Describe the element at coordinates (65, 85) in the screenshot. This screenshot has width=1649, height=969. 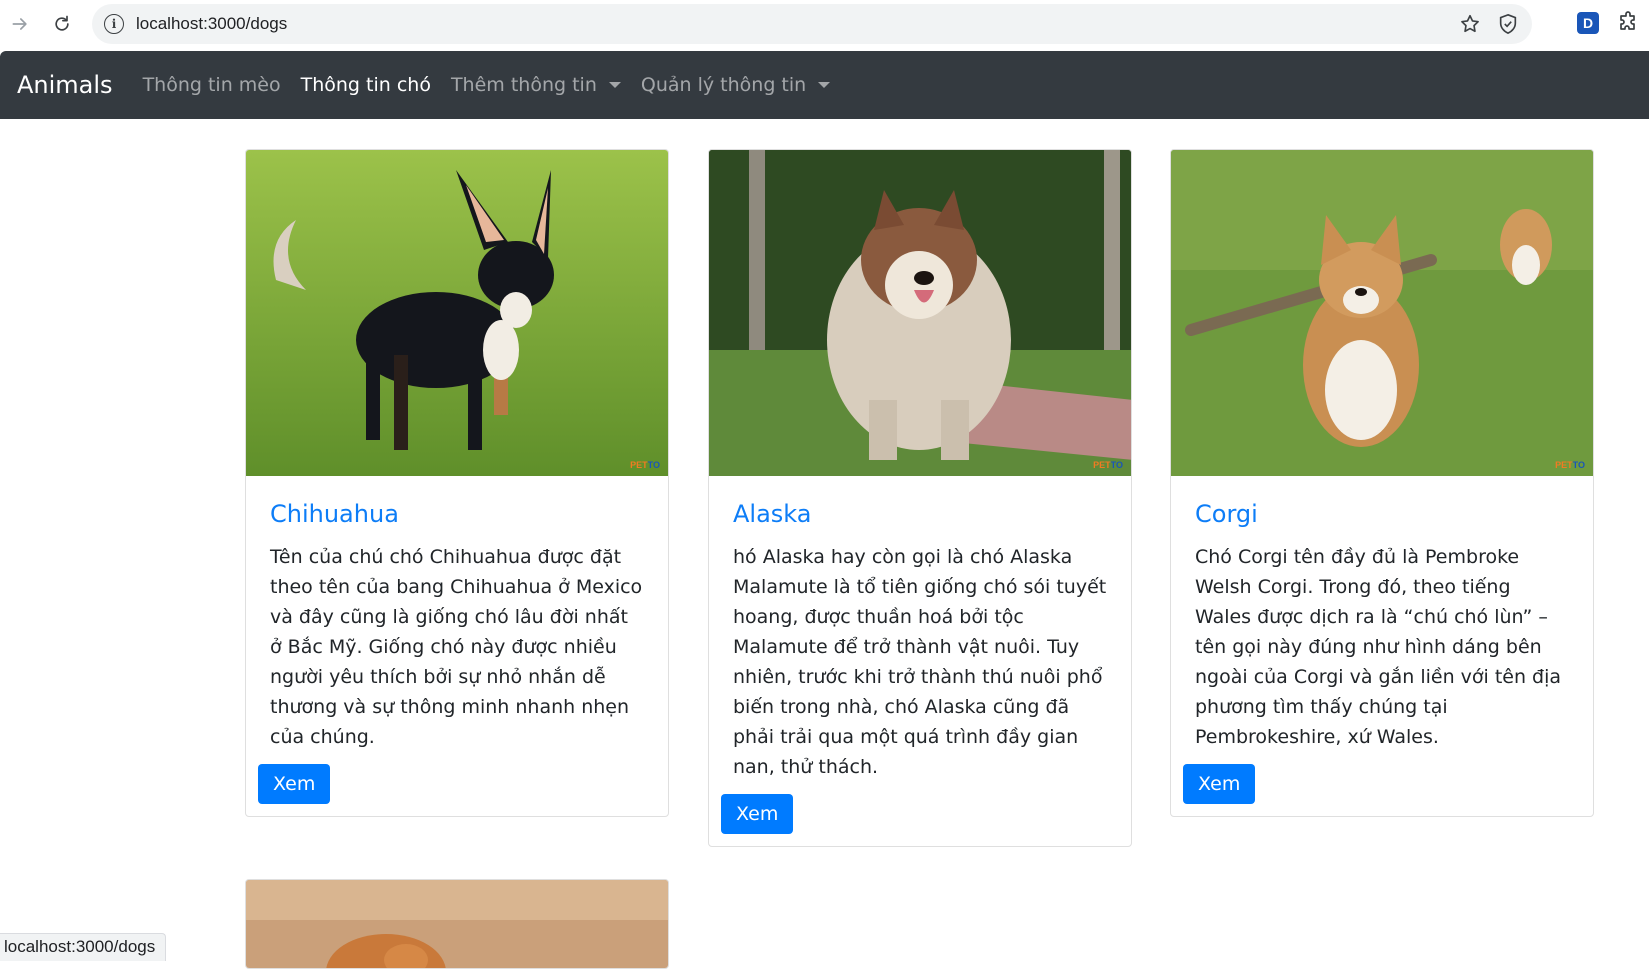
I see `navbar-brand: Animals` at that location.